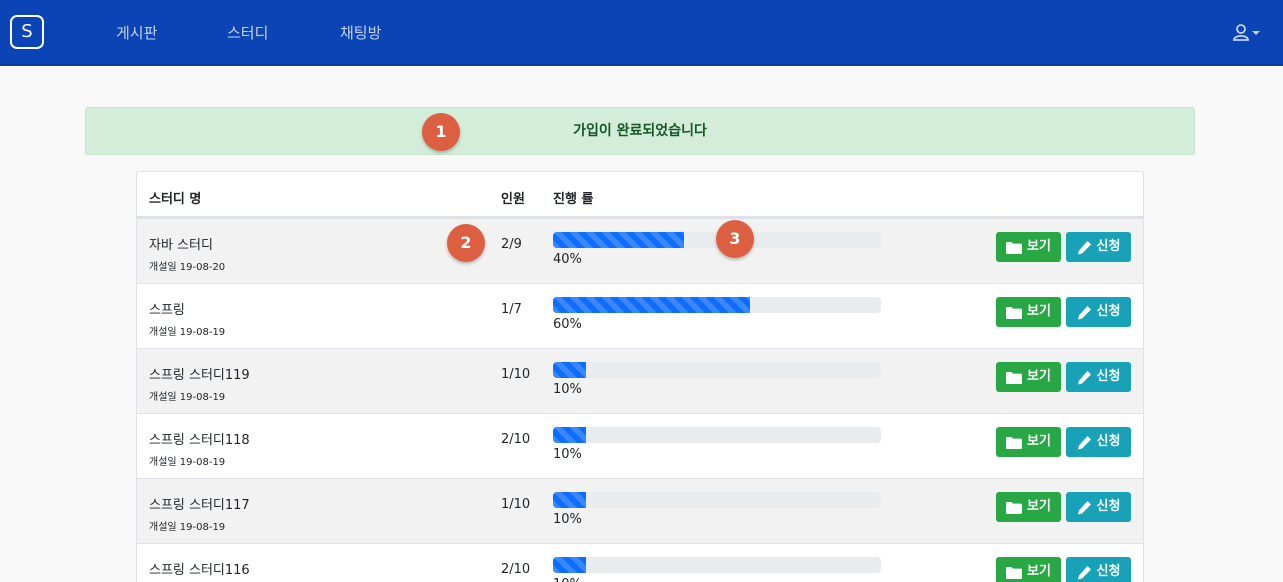  I want to click on member-count: 2/9, so click(511, 244).